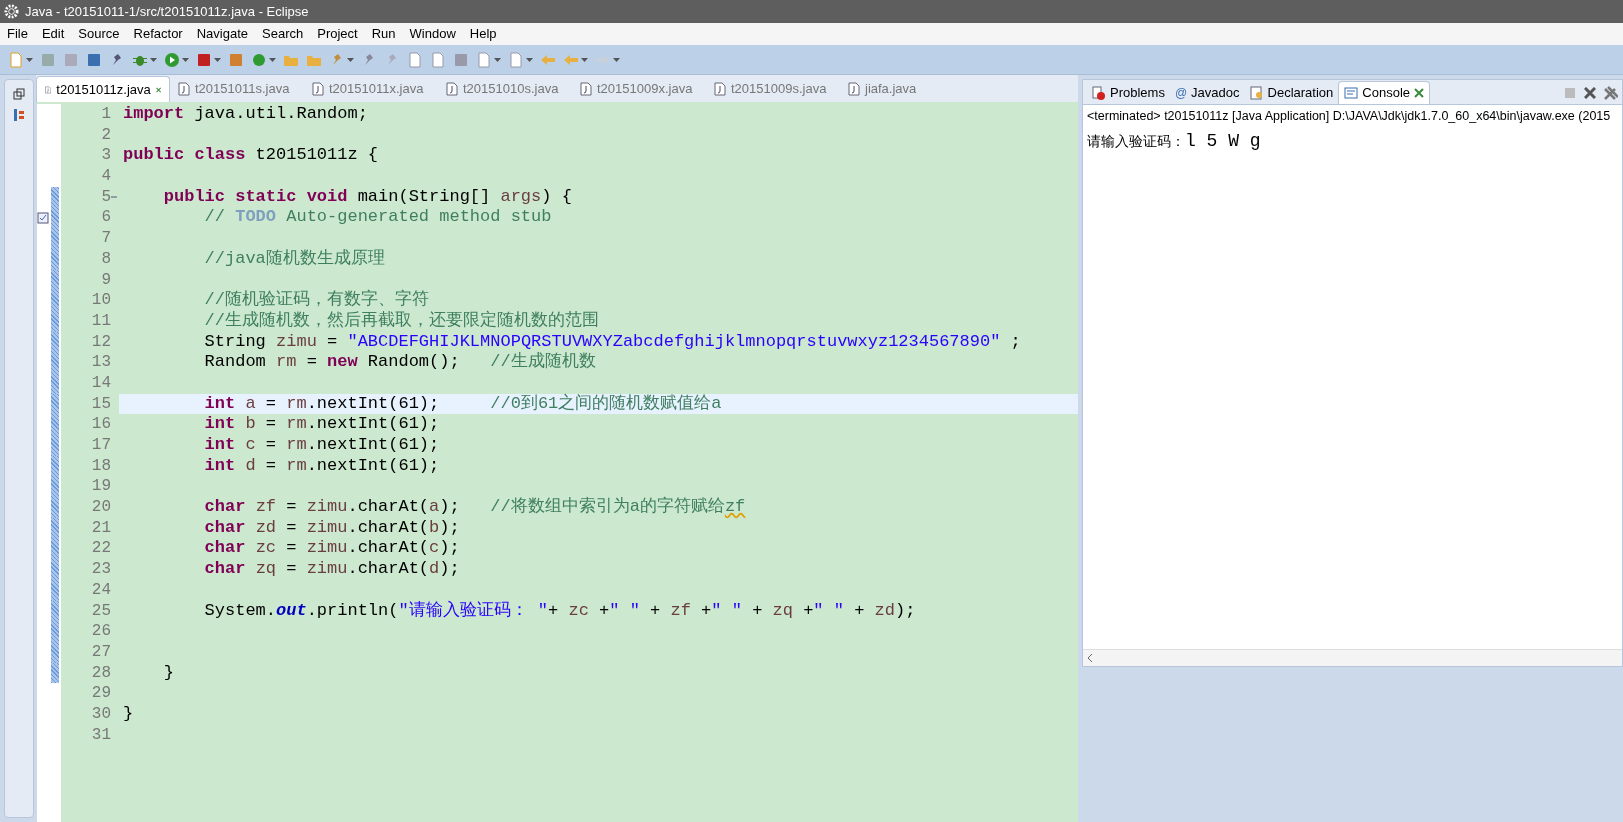  I want to click on code-line: int c = rm.nextInt(61);, so click(321, 444).